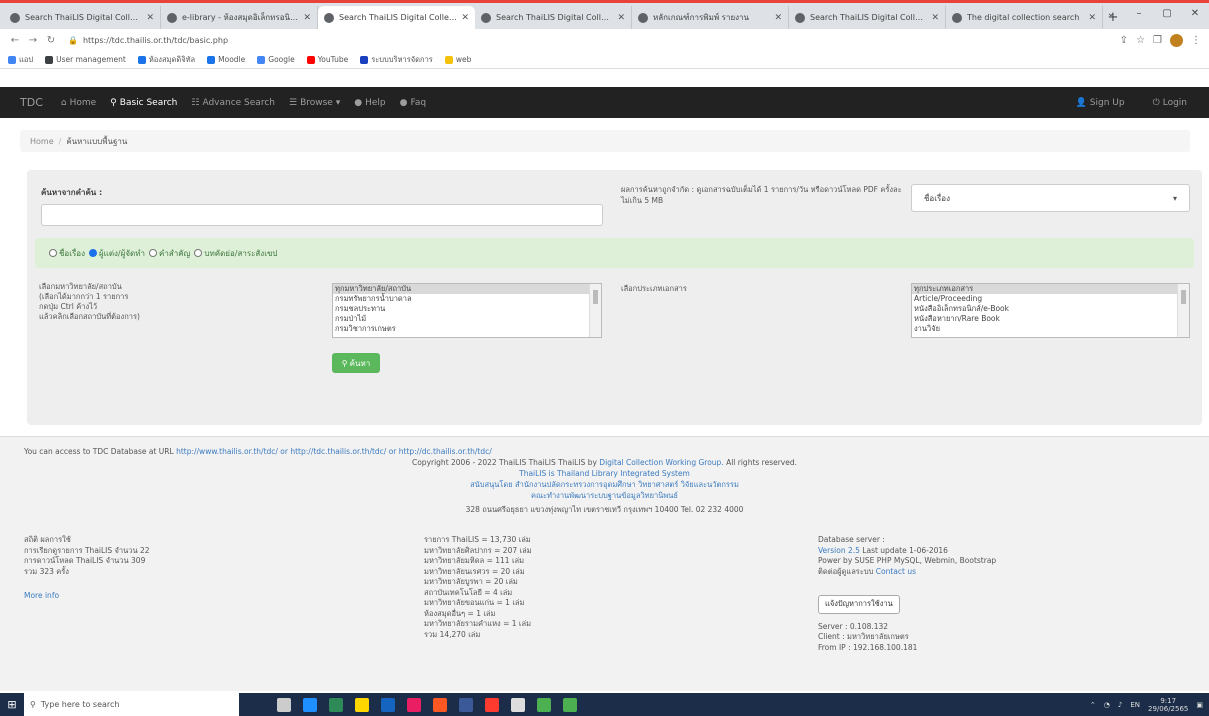 This screenshot has height=716, width=1209. What do you see at coordinates (314, 103) in the screenshot?
I see `nav-item: ☰ Browse ▾` at bounding box center [314, 103].